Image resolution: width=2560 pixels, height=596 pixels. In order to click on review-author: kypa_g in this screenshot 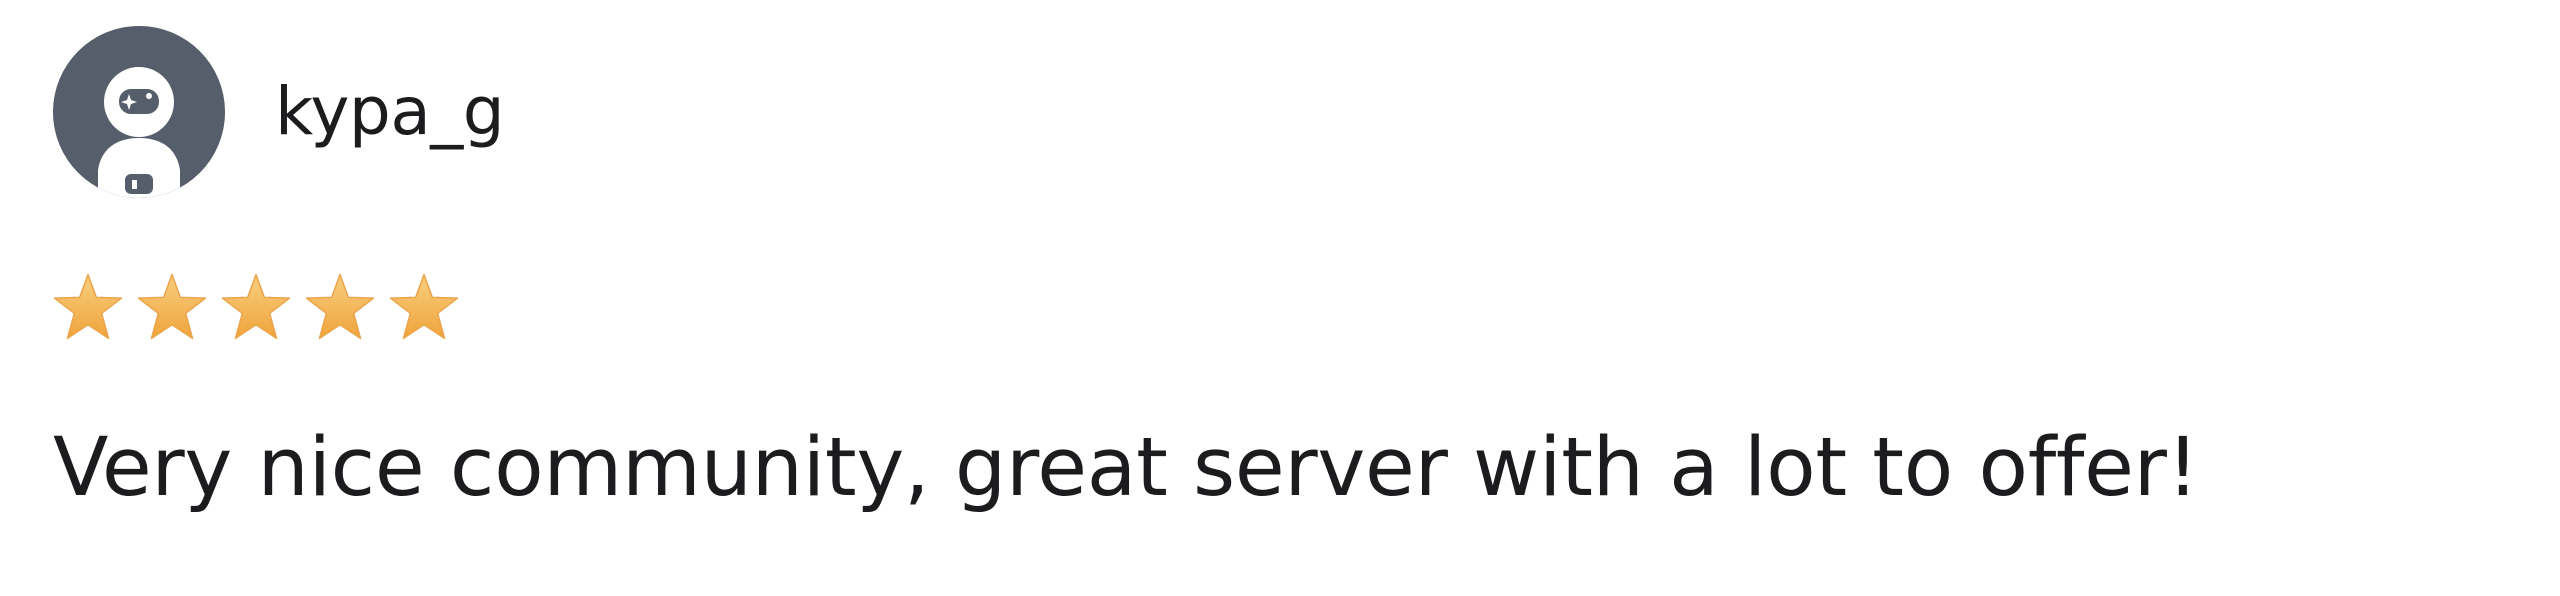, I will do `click(279, 112)`.